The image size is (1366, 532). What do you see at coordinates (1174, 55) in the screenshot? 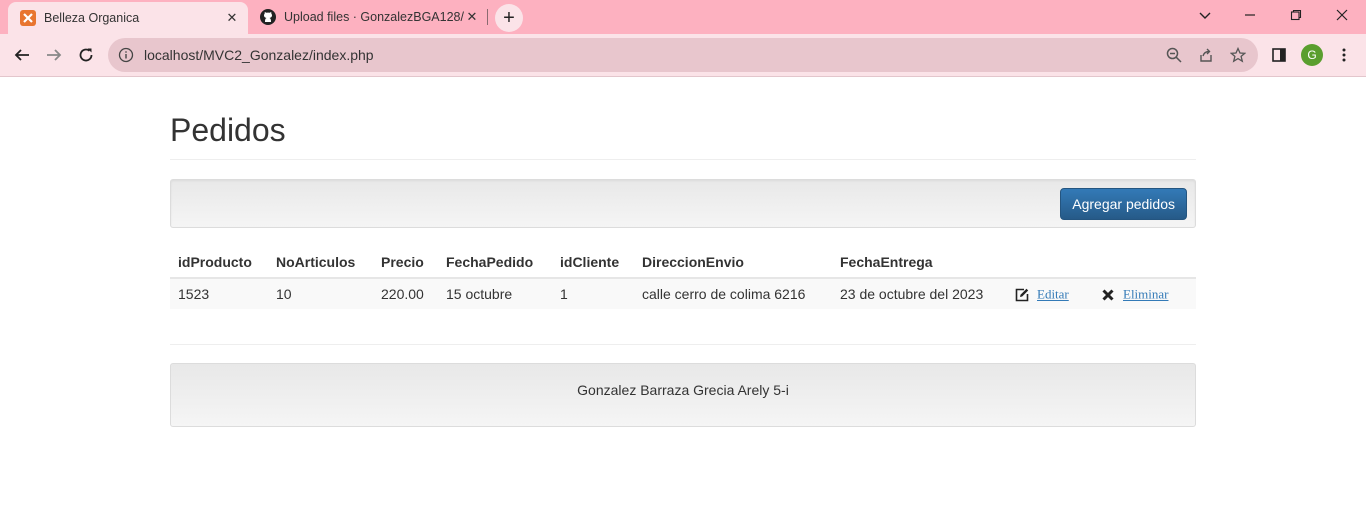
I see `zoom-out-icon` at bounding box center [1174, 55].